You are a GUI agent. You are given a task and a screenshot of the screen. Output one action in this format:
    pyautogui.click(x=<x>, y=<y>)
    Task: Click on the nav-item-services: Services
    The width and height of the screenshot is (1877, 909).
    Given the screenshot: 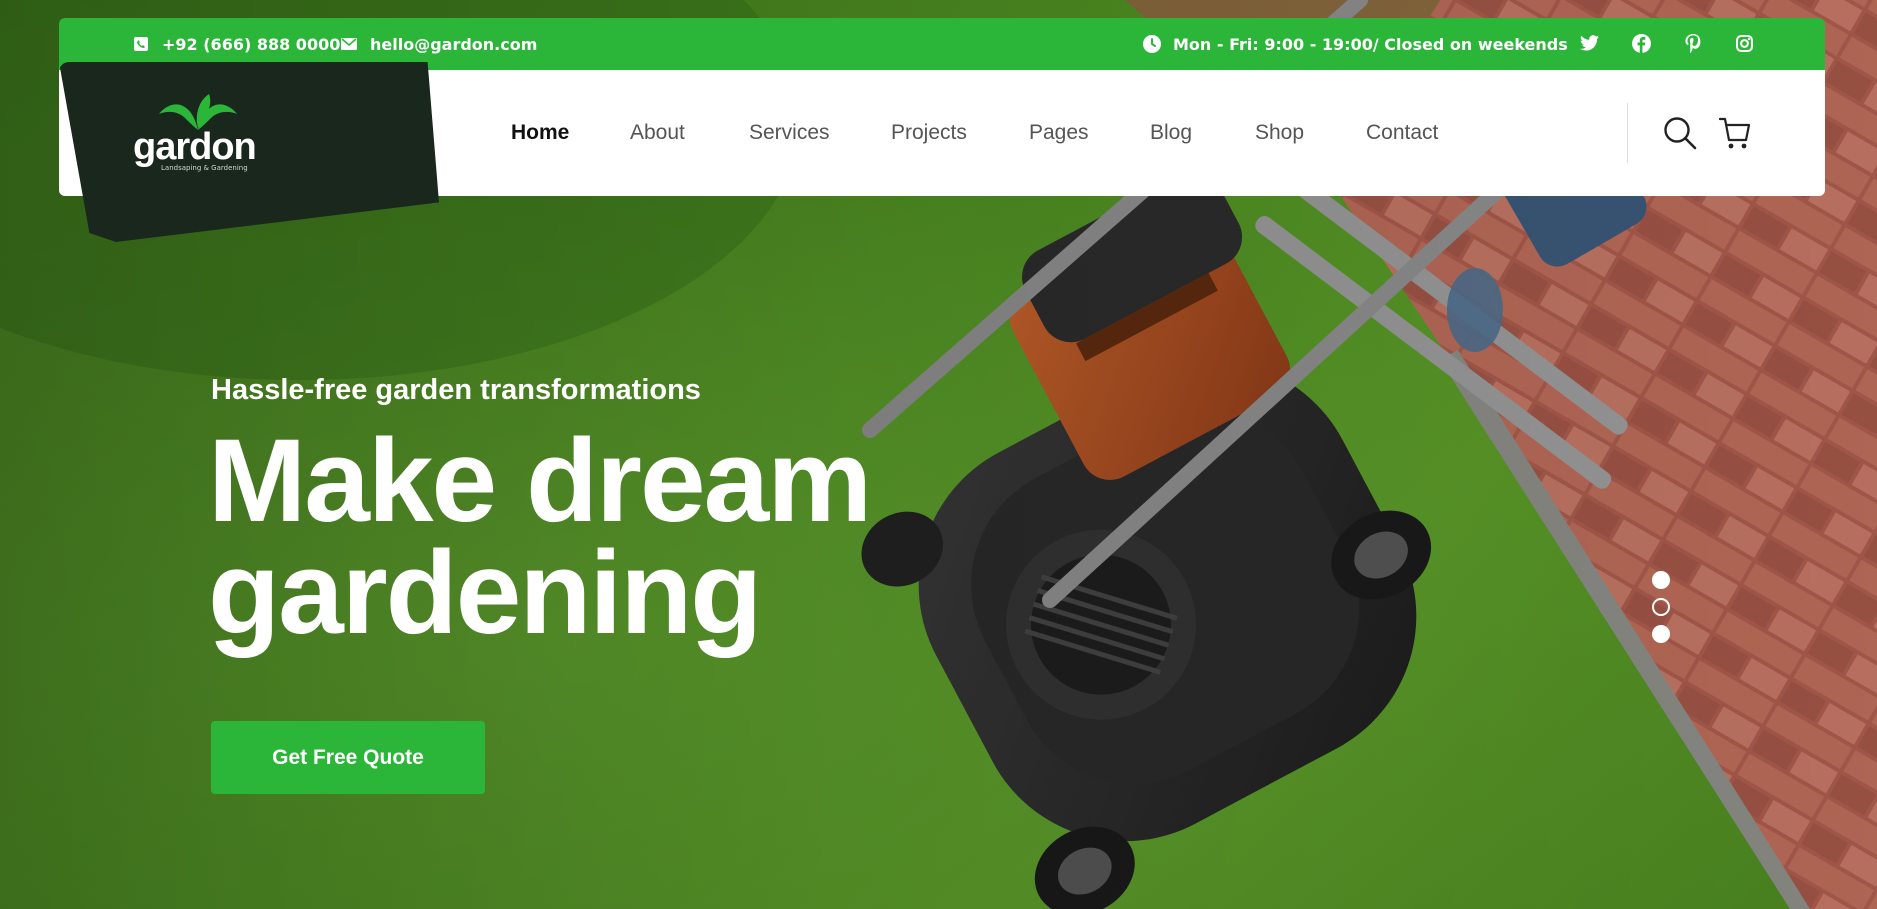 What is the action you would take?
    pyautogui.click(x=789, y=133)
    